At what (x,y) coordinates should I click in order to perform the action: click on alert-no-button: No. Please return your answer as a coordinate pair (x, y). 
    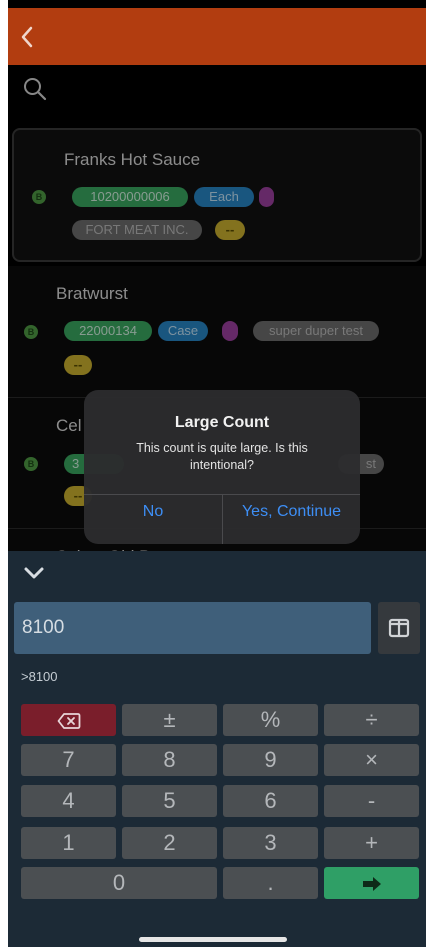
    Looking at the image, I should click on (153, 519).